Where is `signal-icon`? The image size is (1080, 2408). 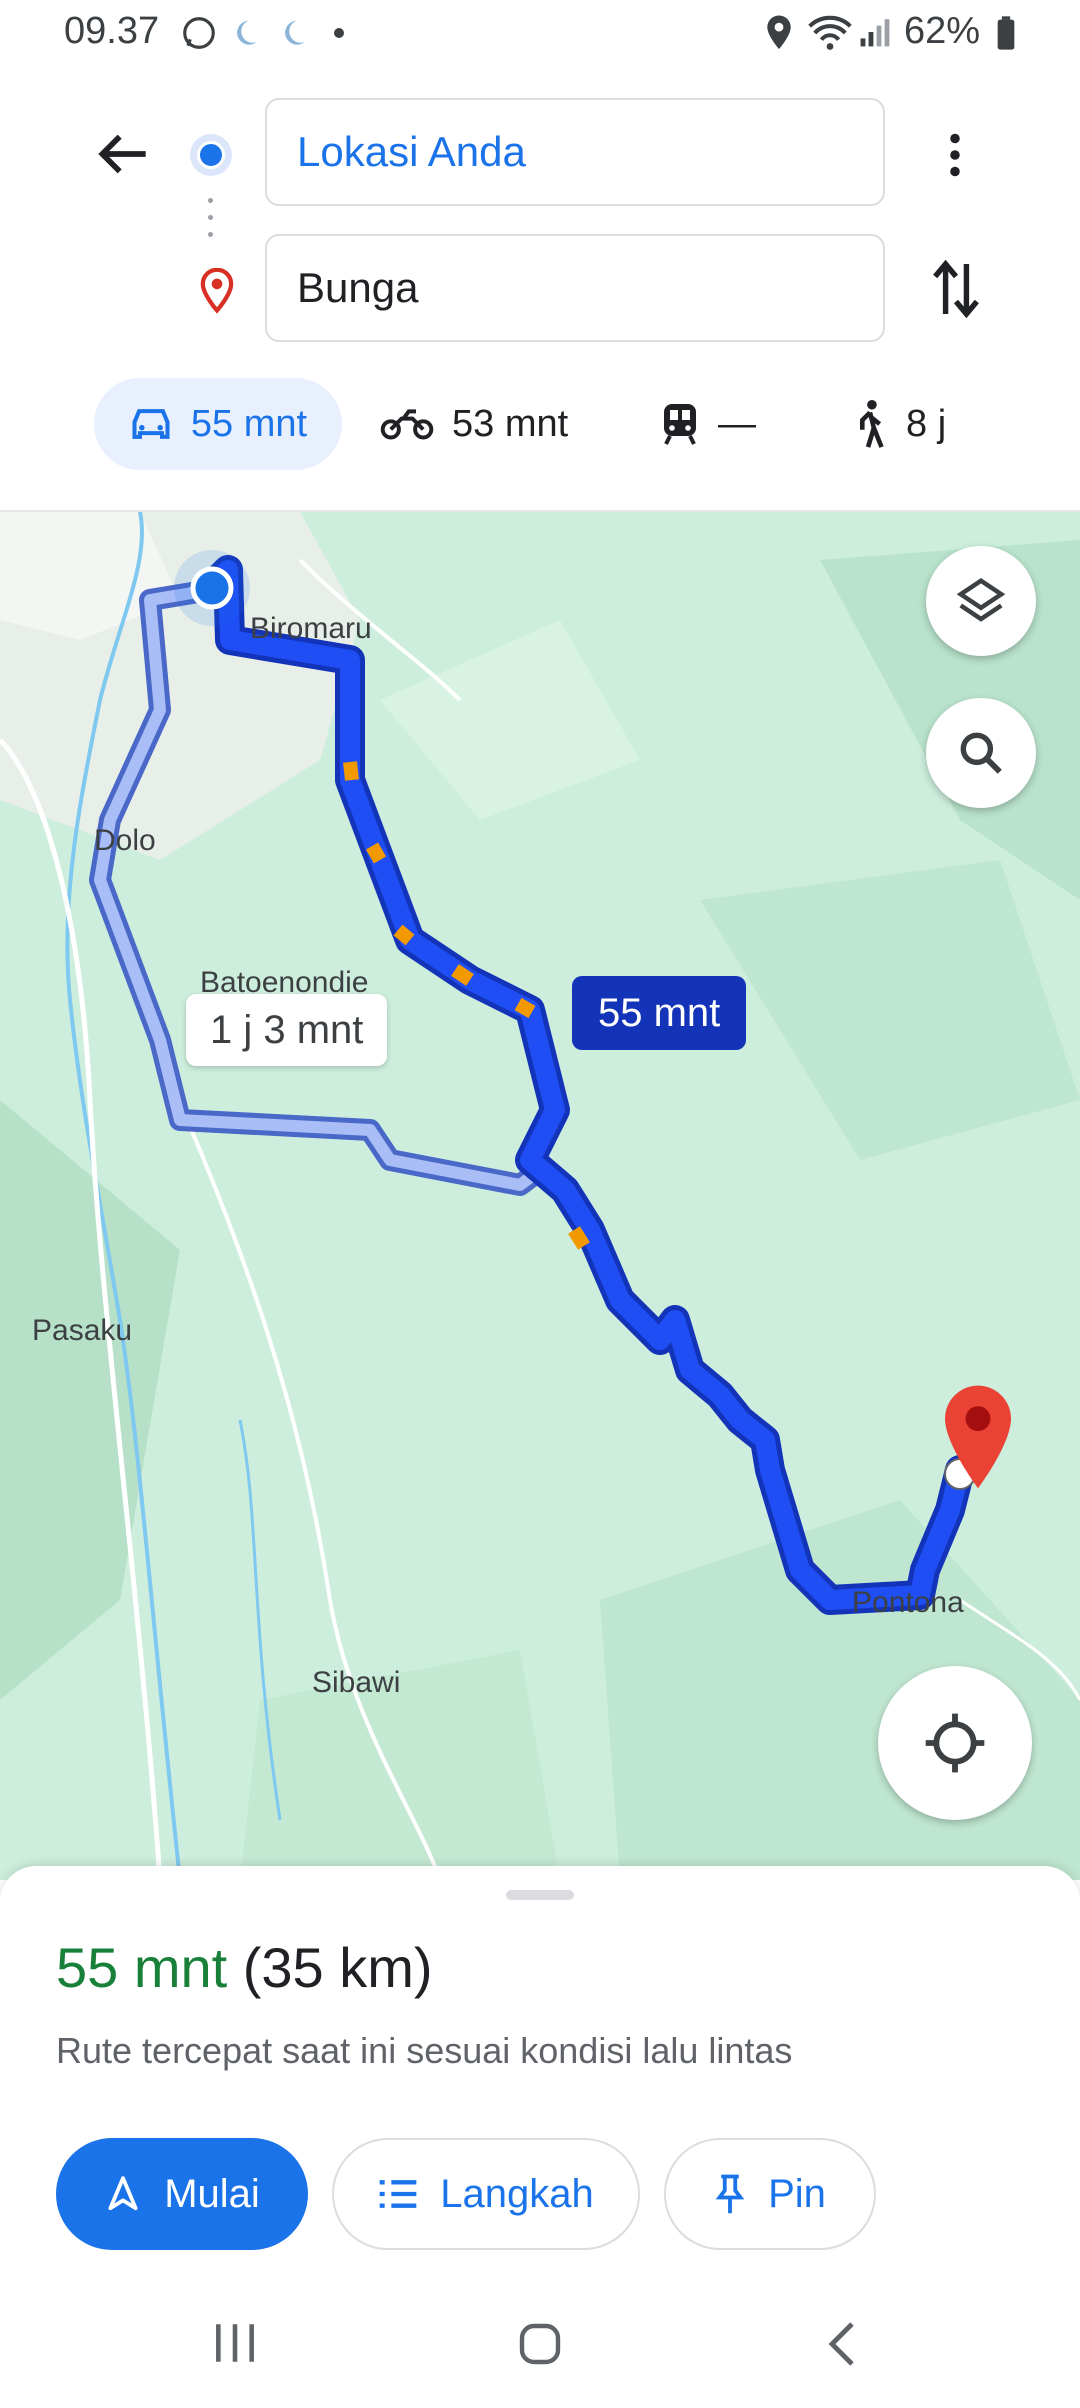 signal-icon is located at coordinates (875, 34).